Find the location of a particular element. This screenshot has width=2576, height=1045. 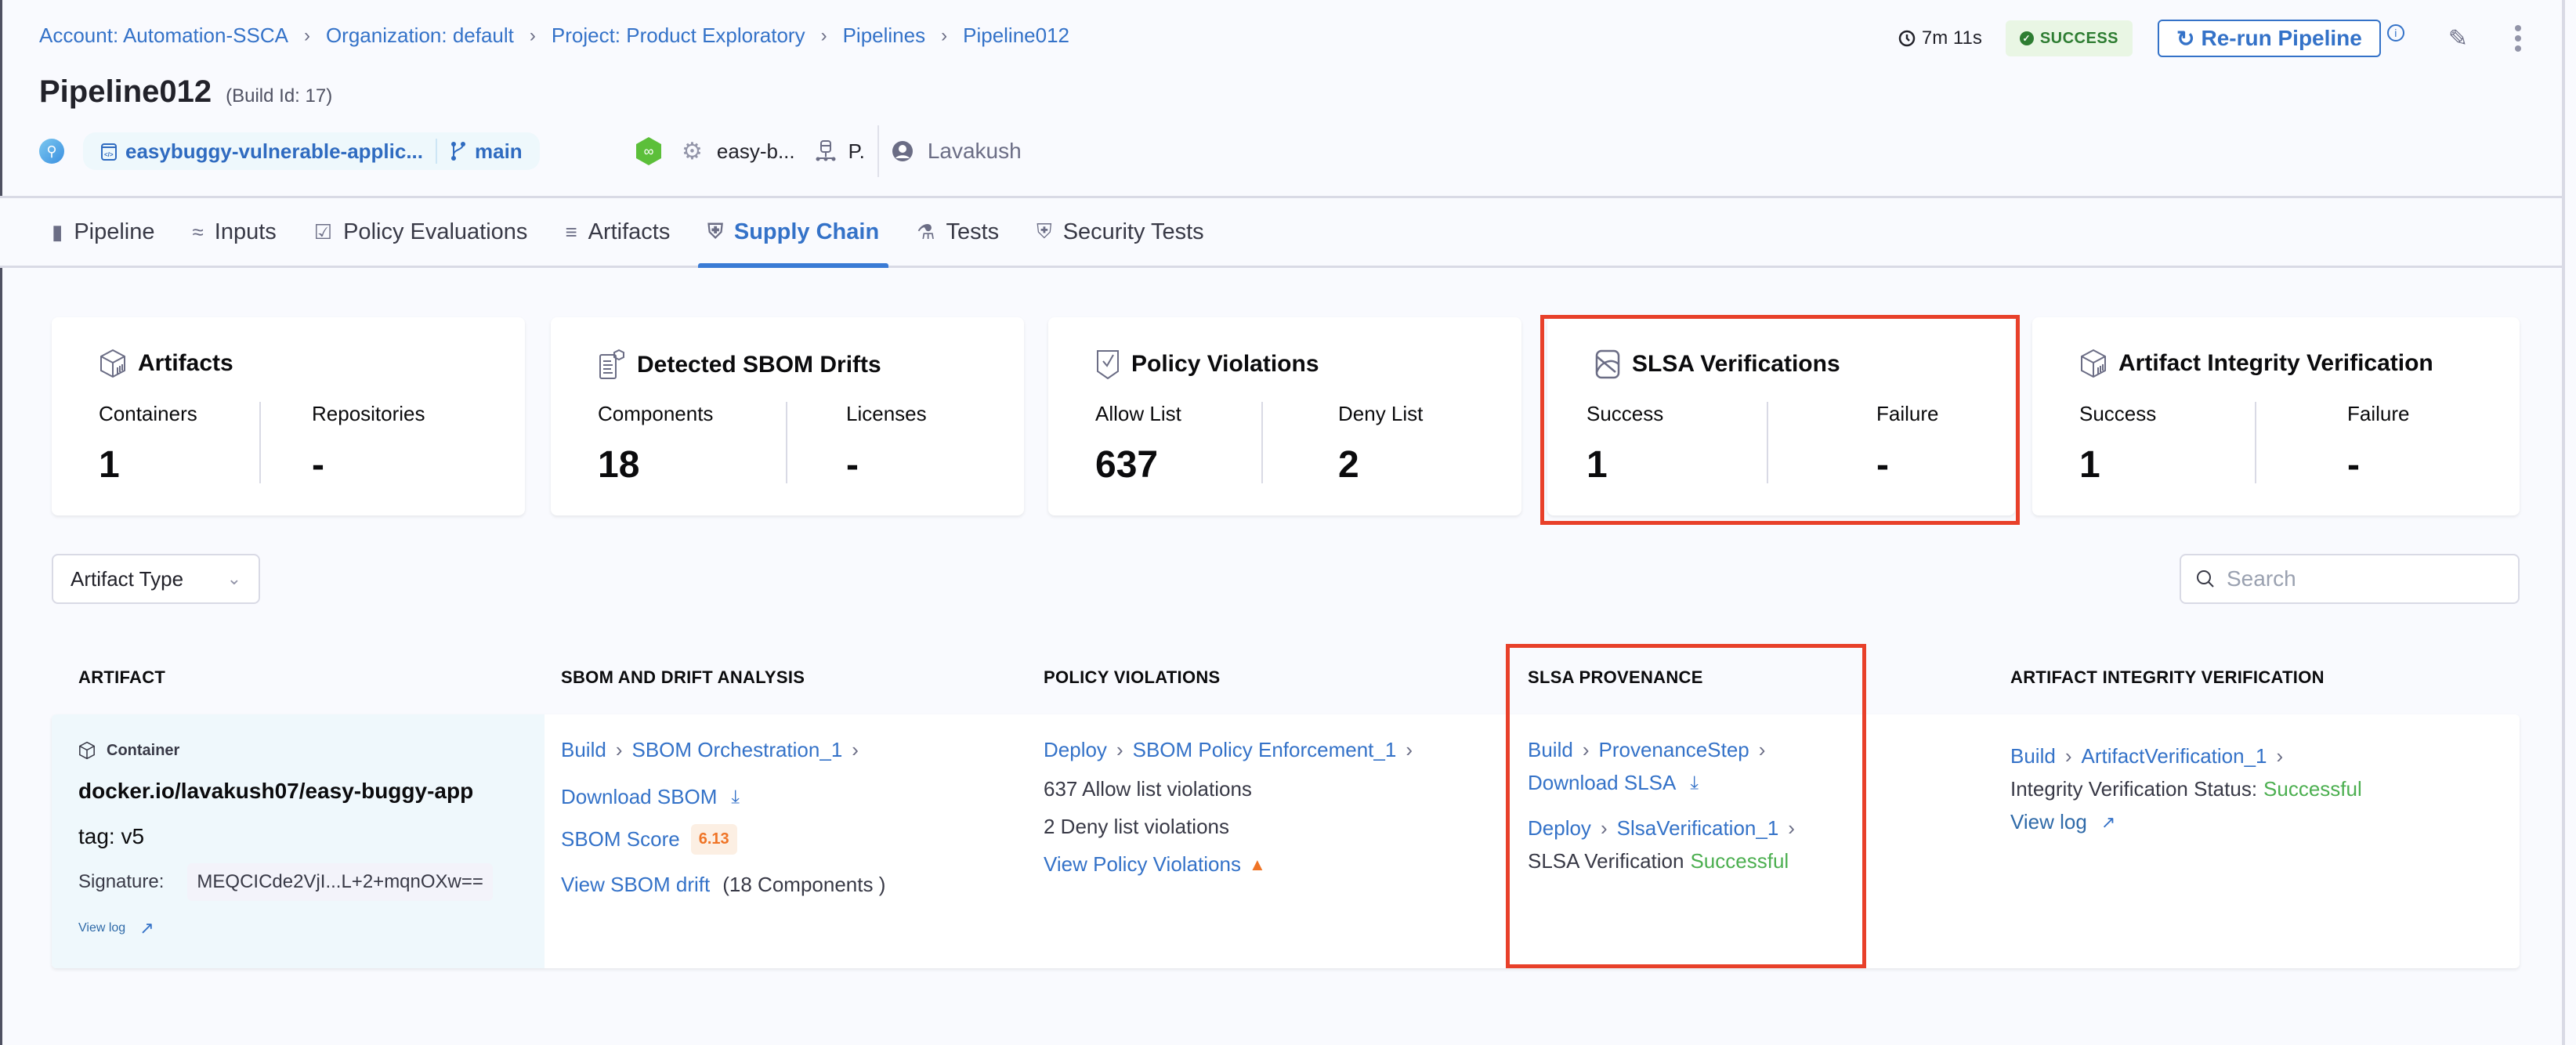

clock-icon is located at coordinates (1907, 38).